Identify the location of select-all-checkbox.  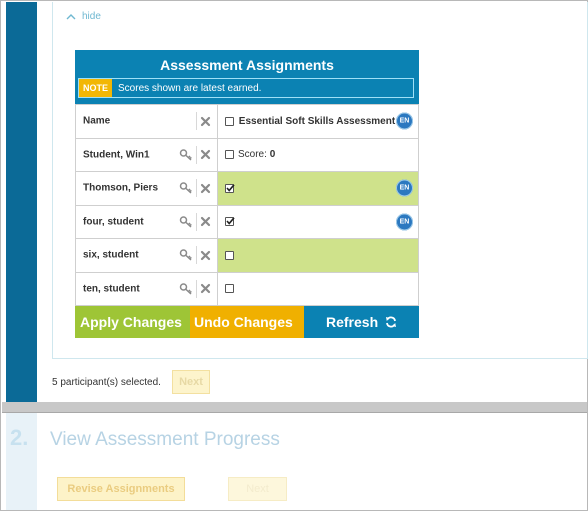
(229, 121).